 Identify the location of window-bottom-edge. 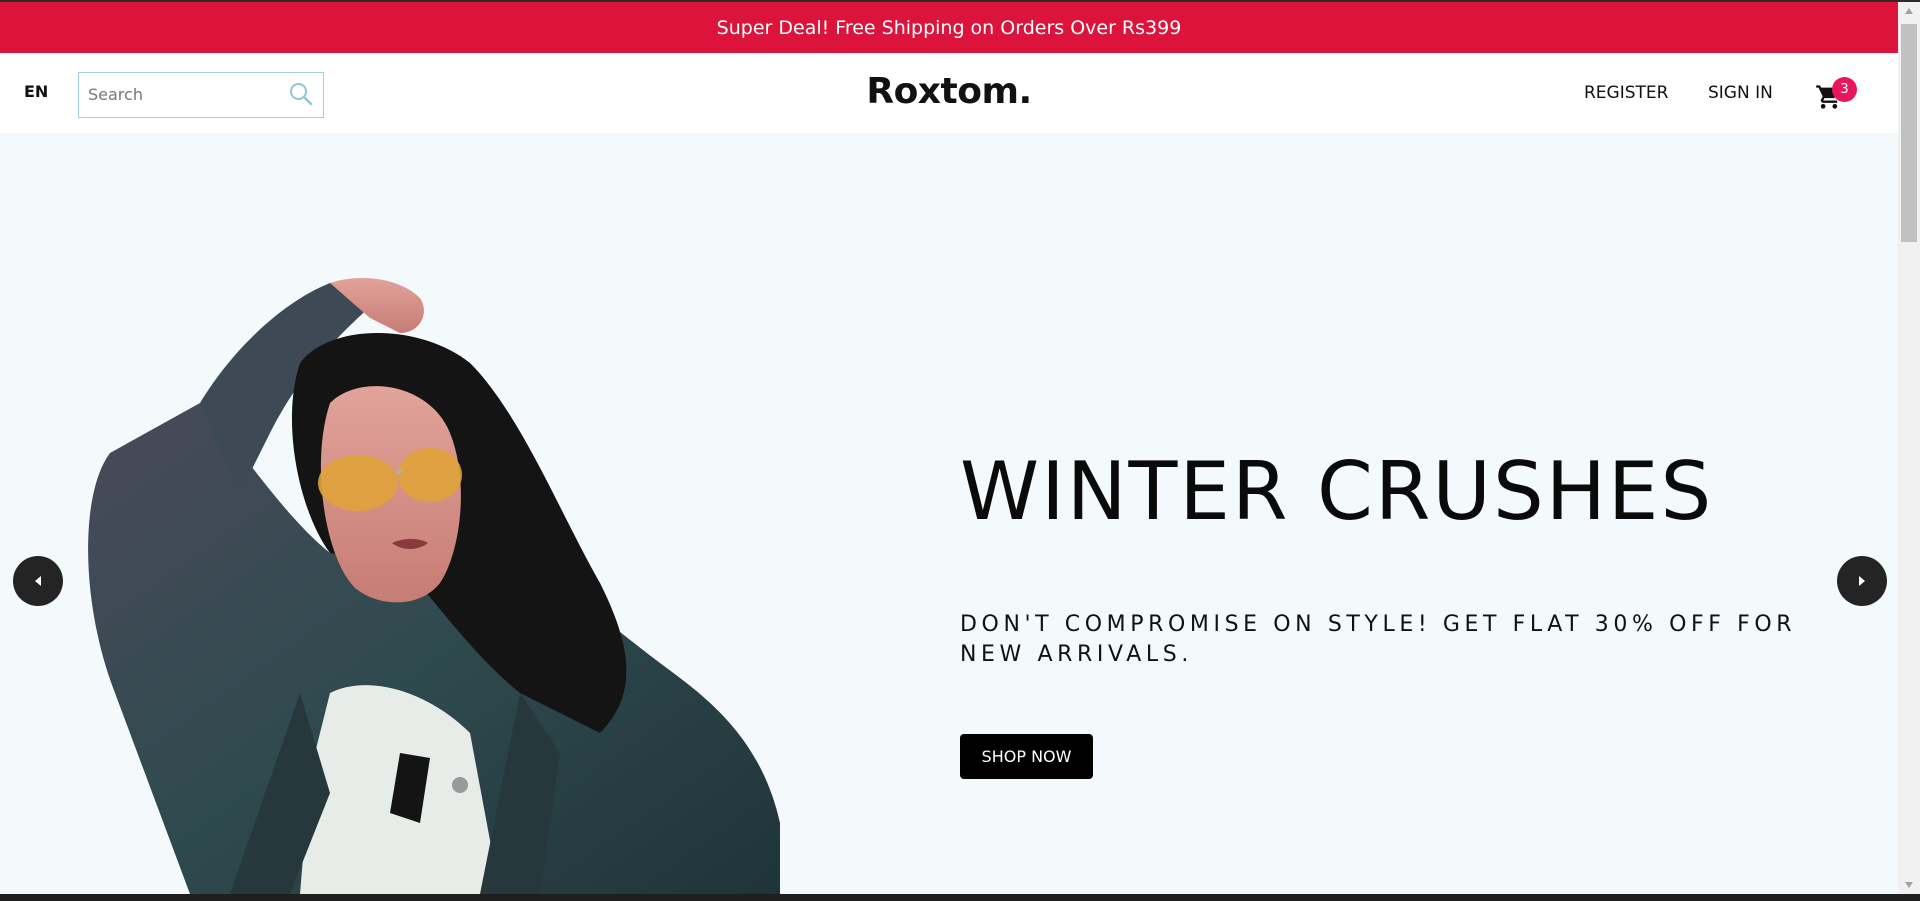
(960, 897).